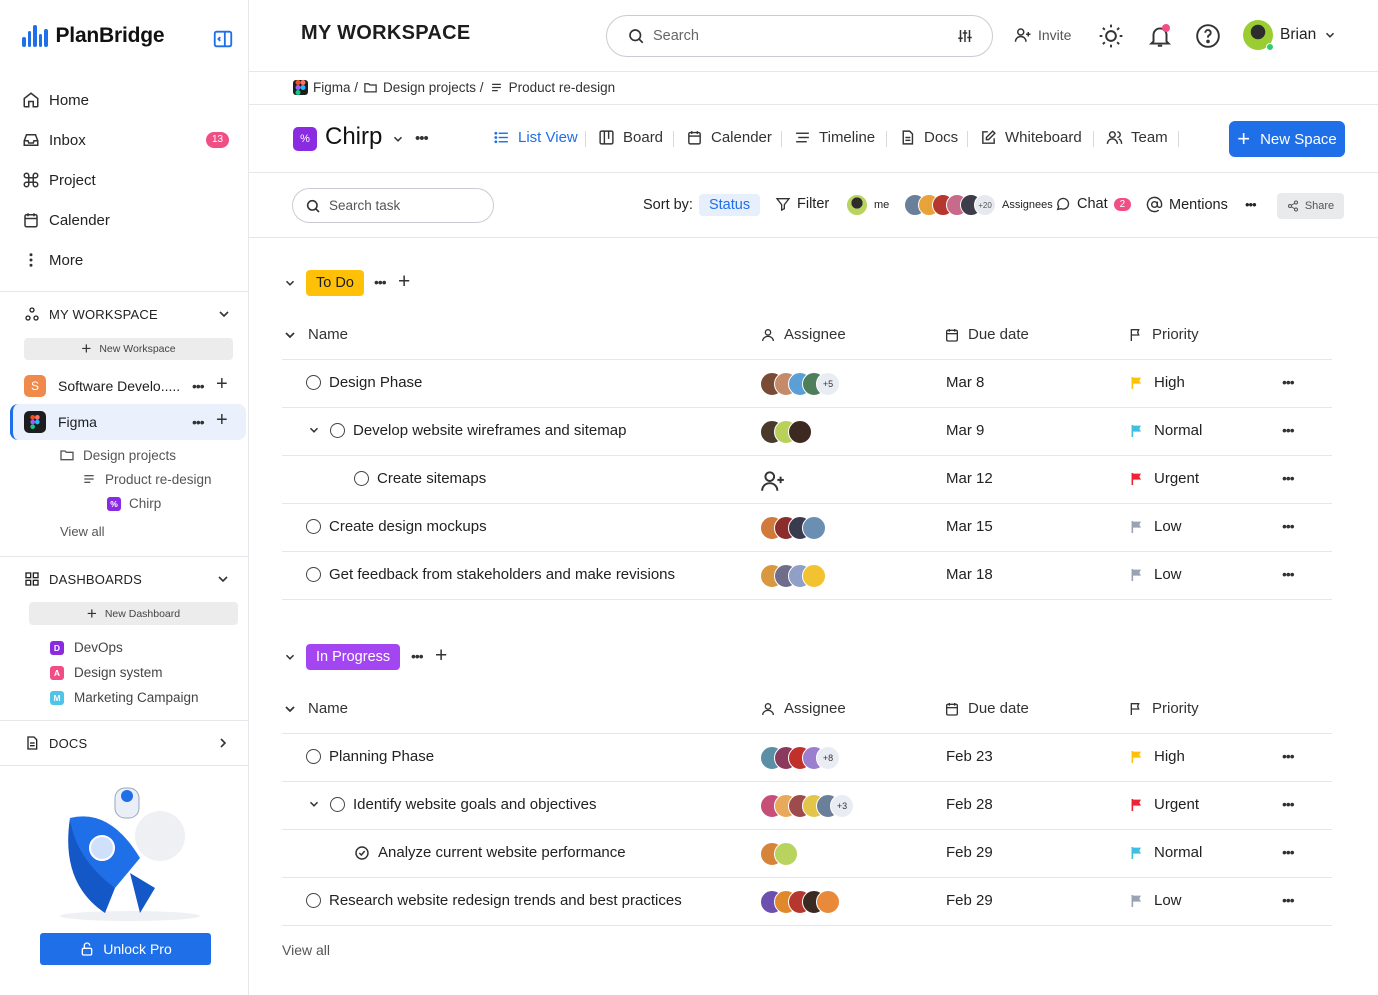 This screenshot has height=995, width=1378. What do you see at coordinates (117, 455) in the screenshot?
I see `tree-item-design-projects: Design projects` at bounding box center [117, 455].